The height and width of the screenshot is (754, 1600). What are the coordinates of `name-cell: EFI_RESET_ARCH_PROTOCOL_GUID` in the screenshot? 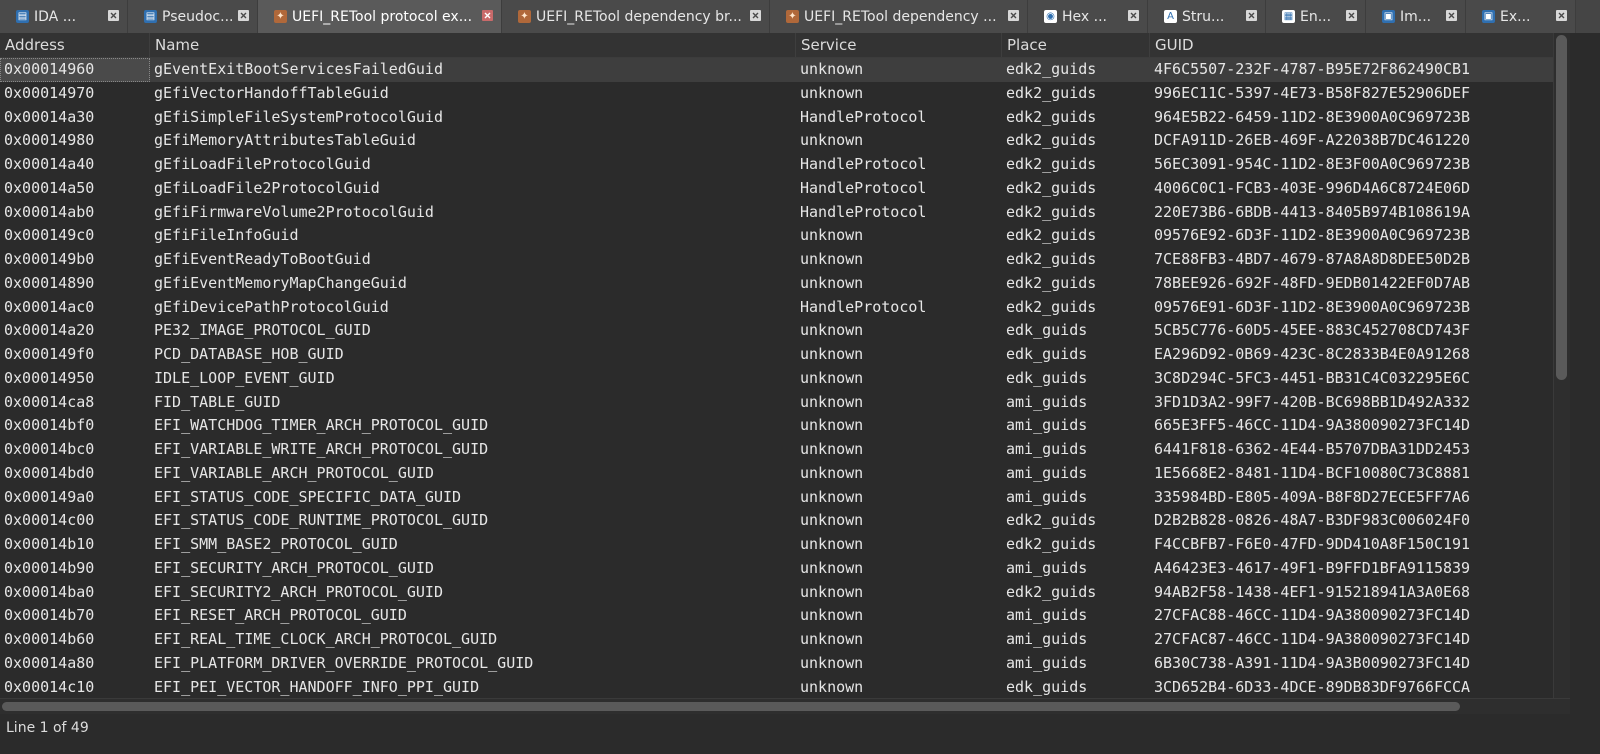 It's located at (280, 615).